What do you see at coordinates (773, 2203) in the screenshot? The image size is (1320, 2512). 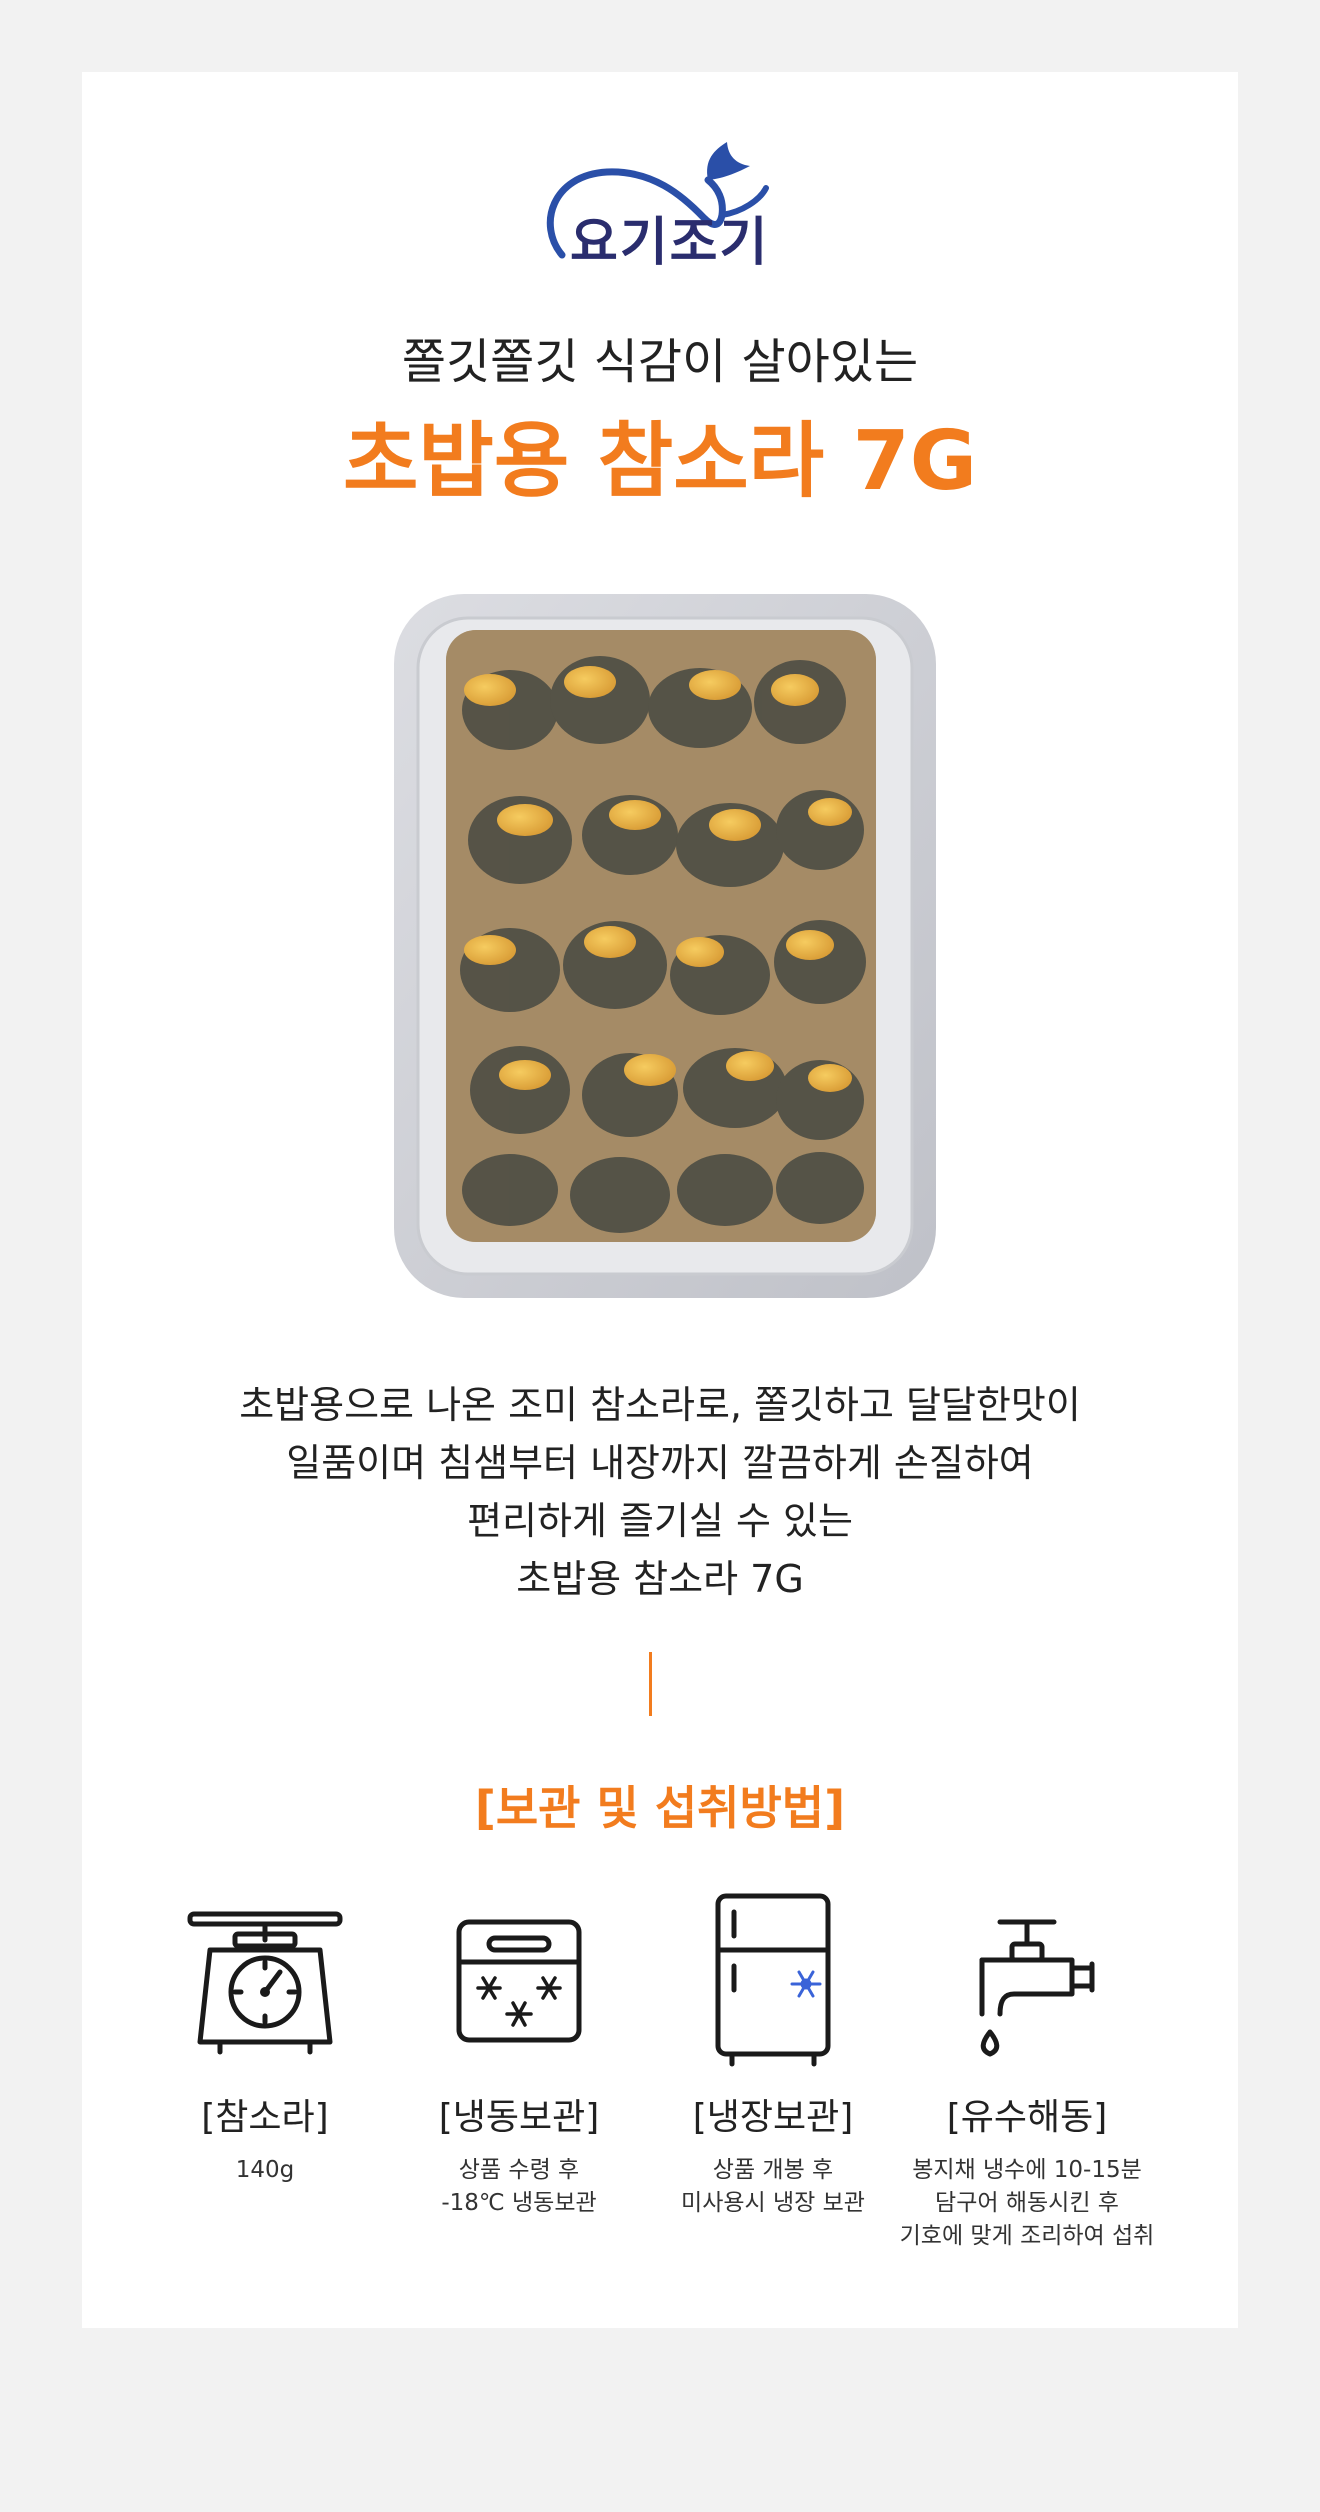 I see `info-desc-line: 미사용시 냉장 보관` at bounding box center [773, 2203].